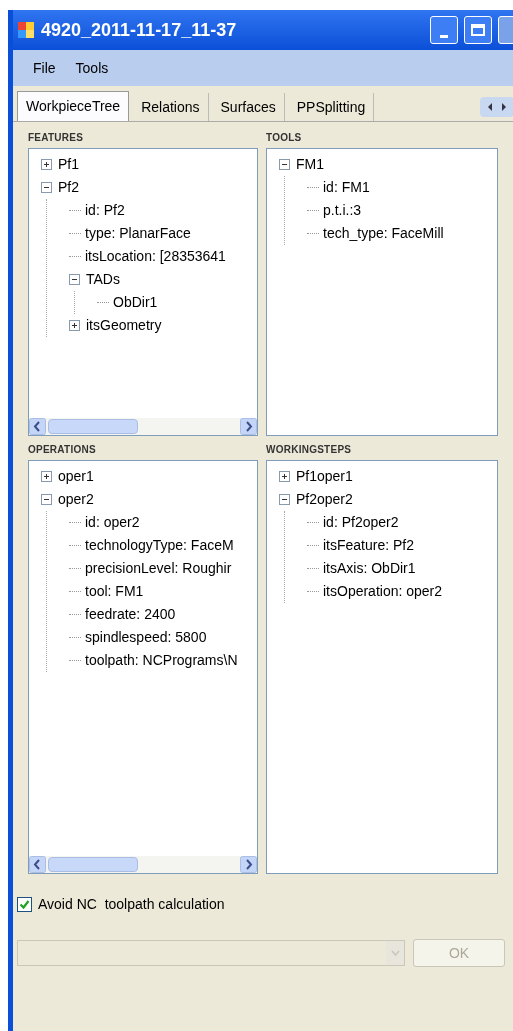 Image resolution: width=513 pixels, height=1031 pixels. I want to click on tree-item: itsFeature: Pf2, so click(369, 545).